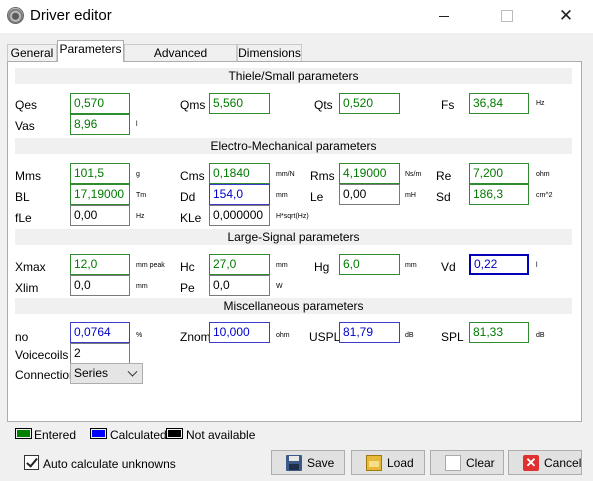 The width and height of the screenshot is (593, 481). Describe the element at coordinates (452, 337) in the screenshot. I see `label-spl: SPL` at that location.